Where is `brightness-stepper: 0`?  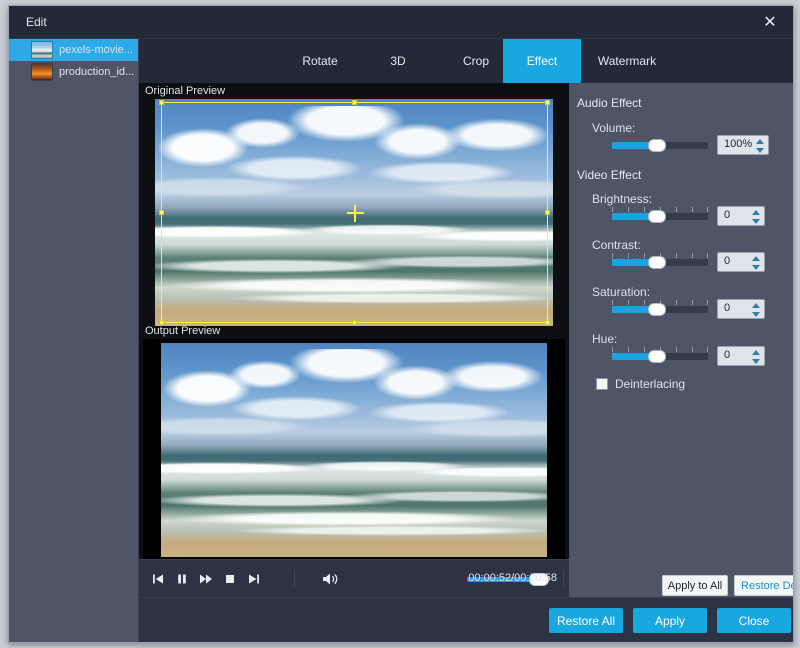
brightness-stepper: 0 is located at coordinates (741, 216).